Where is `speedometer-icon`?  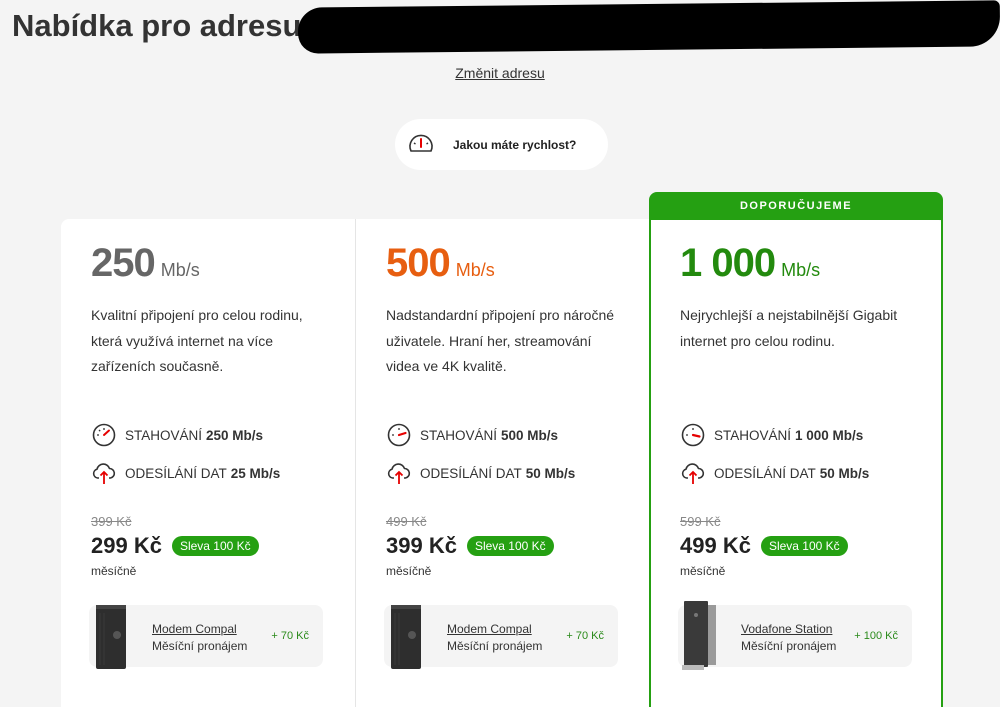 speedometer-icon is located at coordinates (421, 145).